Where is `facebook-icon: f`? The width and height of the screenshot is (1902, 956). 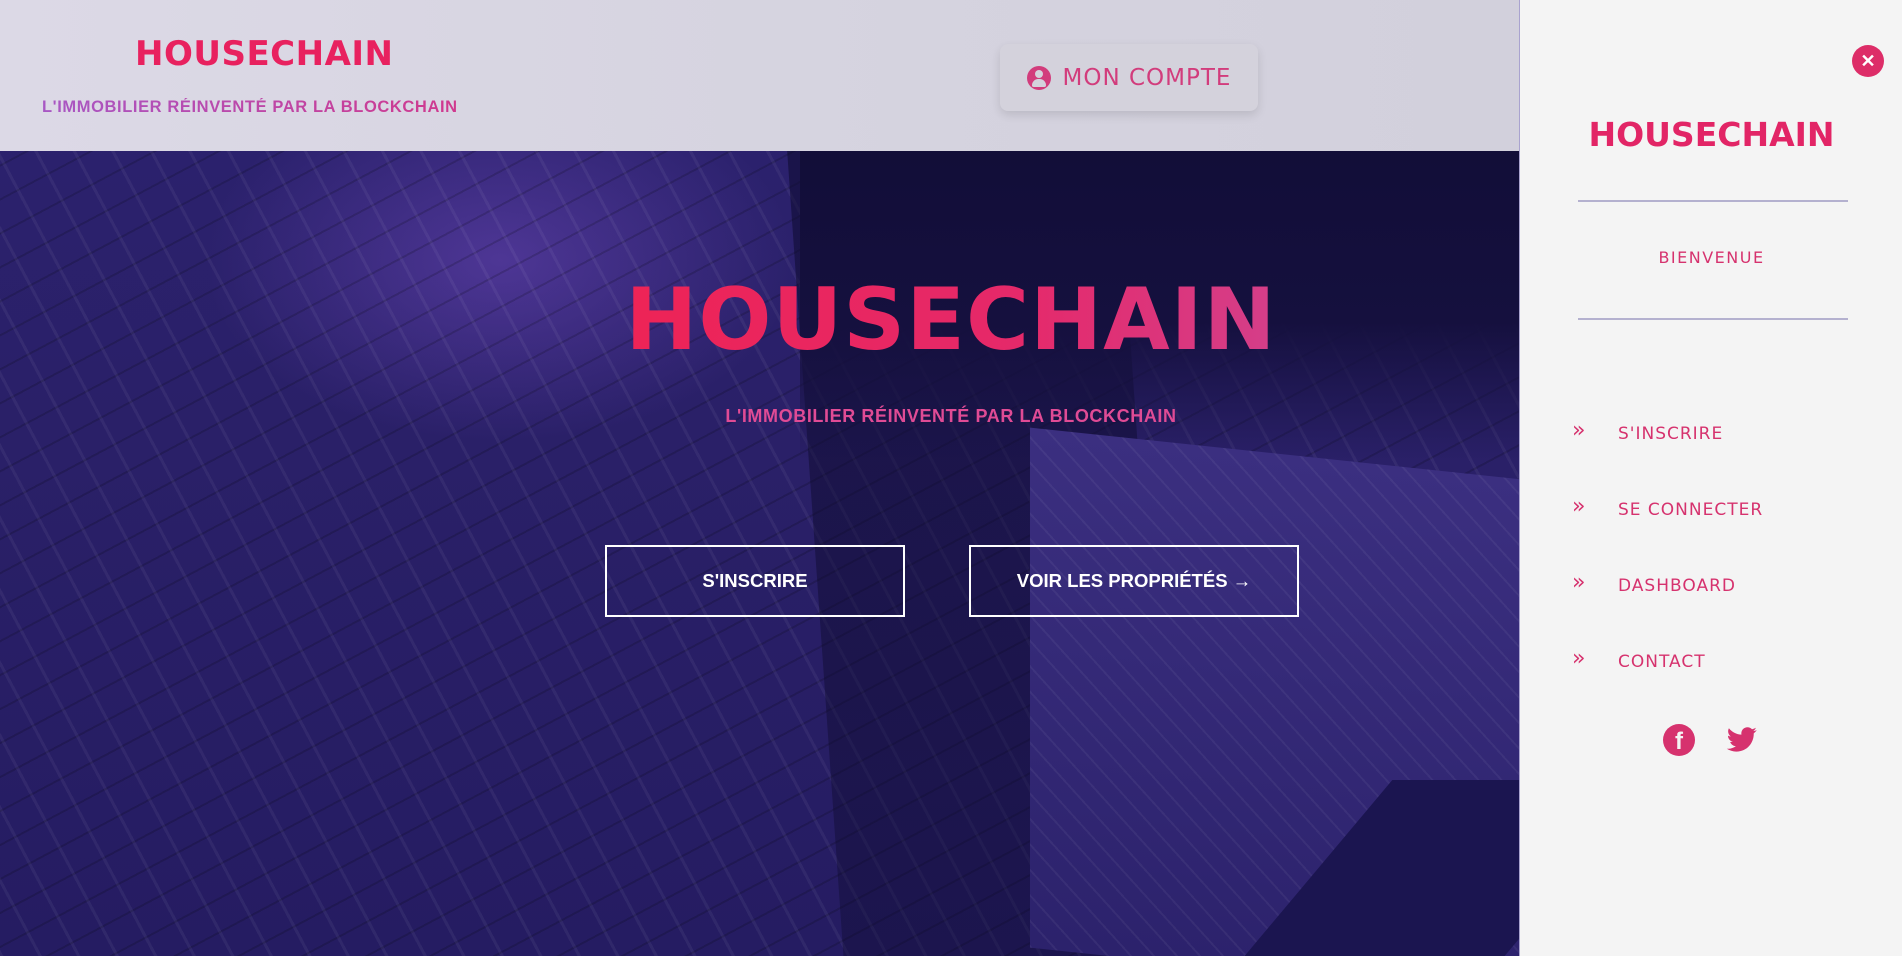 facebook-icon: f is located at coordinates (1679, 740).